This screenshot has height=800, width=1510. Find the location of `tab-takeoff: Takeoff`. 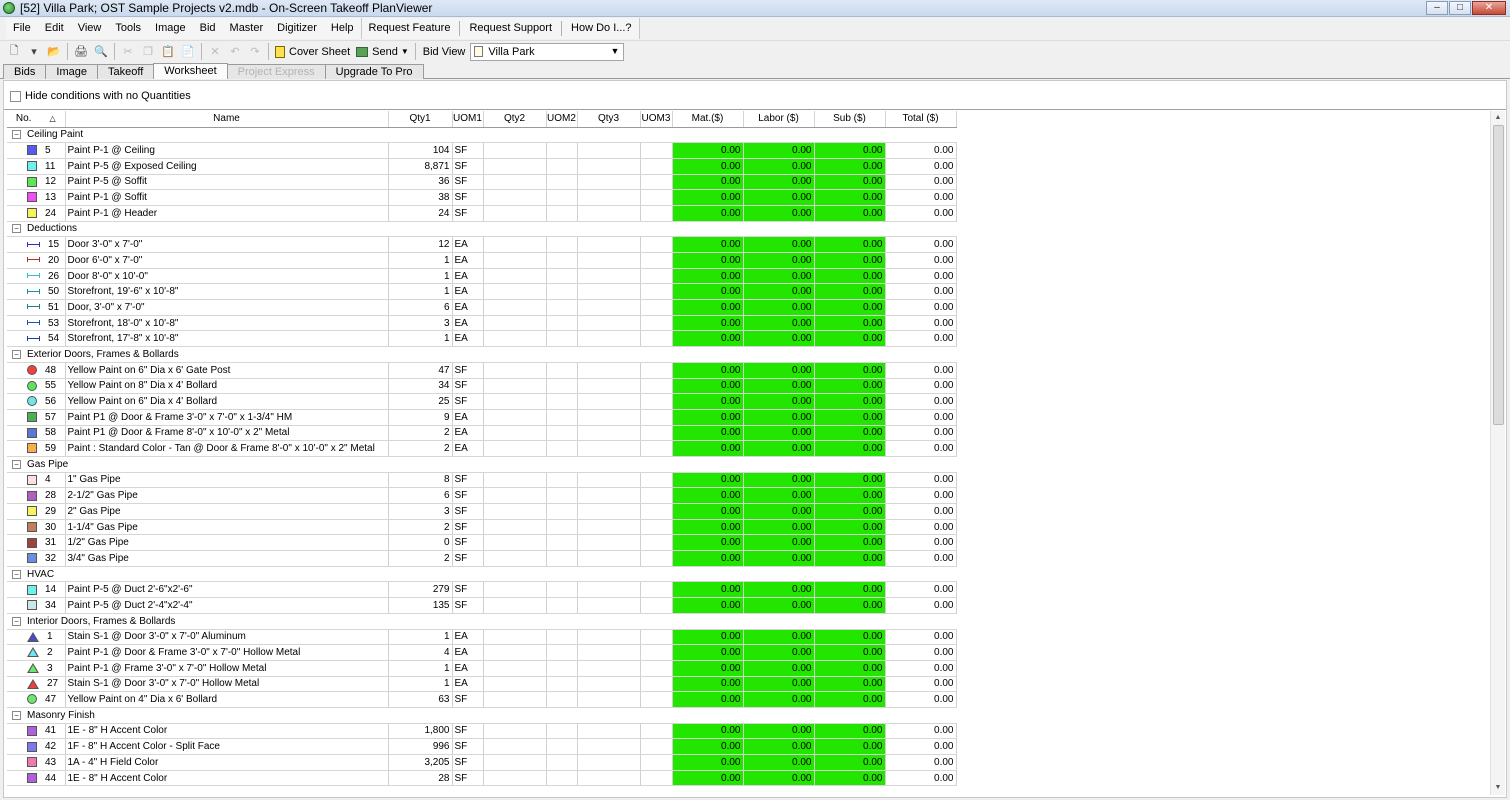

tab-takeoff: Takeoff is located at coordinates (125, 71).